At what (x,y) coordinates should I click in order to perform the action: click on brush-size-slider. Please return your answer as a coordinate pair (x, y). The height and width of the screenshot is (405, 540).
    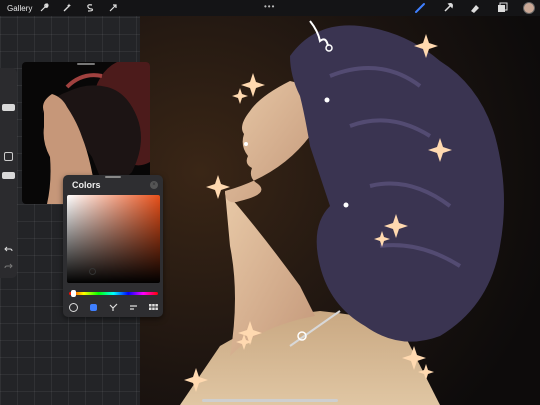
    Looking at the image, I should click on (8, 107).